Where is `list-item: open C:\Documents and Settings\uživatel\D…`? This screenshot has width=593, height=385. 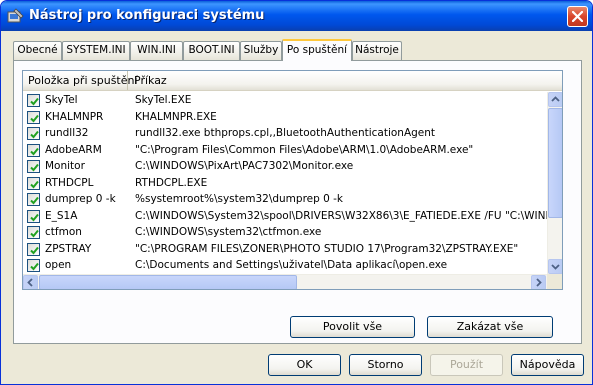 list-item: open C:\Documents and Settings\uživatel\D… is located at coordinates (285, 266).